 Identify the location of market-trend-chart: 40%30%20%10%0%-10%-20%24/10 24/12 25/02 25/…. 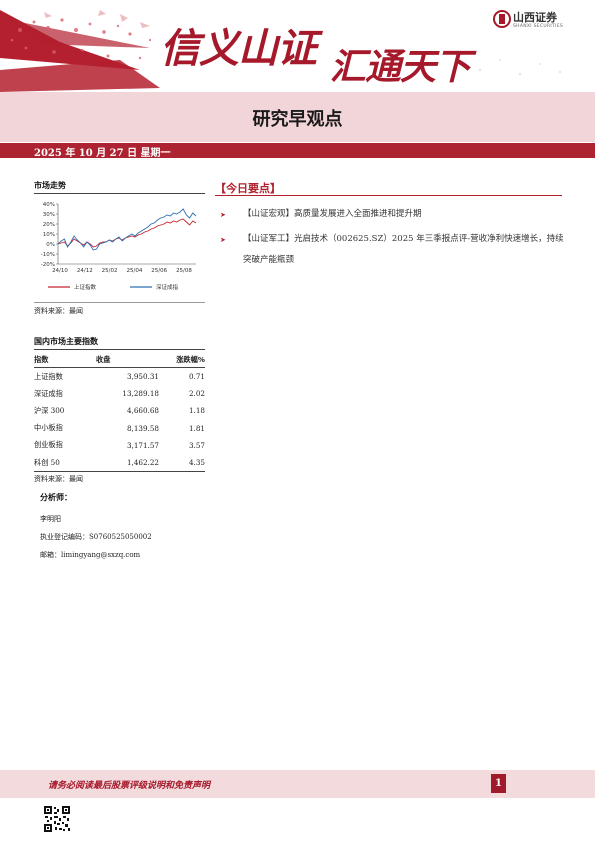
(119, 246).